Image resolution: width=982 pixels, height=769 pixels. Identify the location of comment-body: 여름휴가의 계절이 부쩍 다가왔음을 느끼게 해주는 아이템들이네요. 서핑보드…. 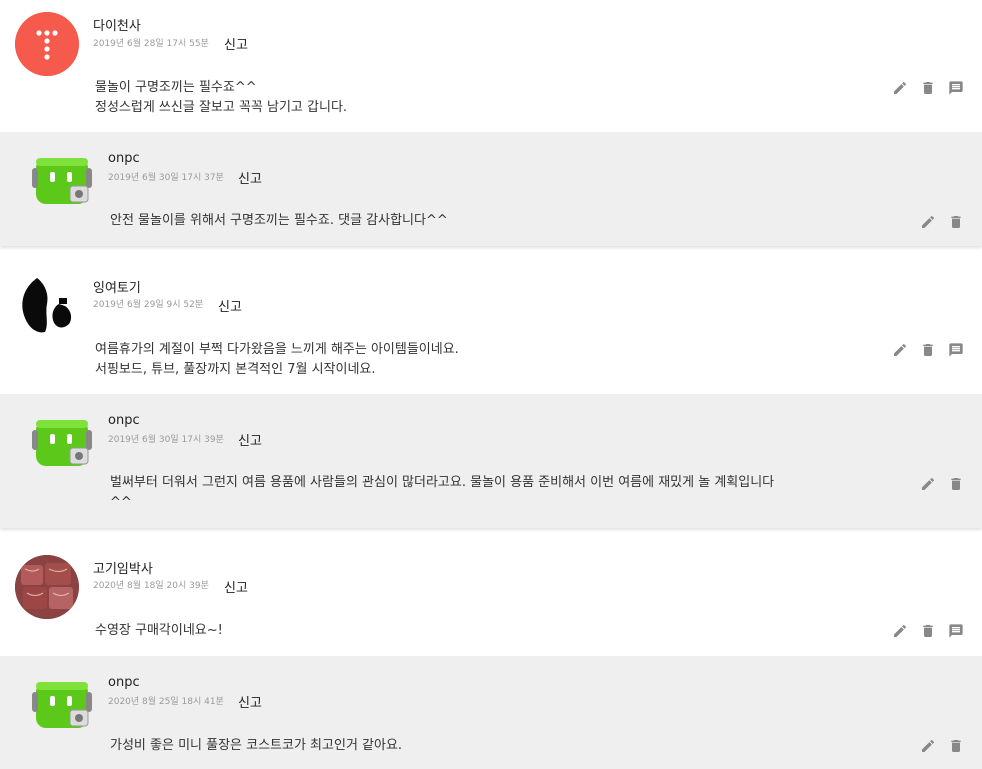
(277, 359).